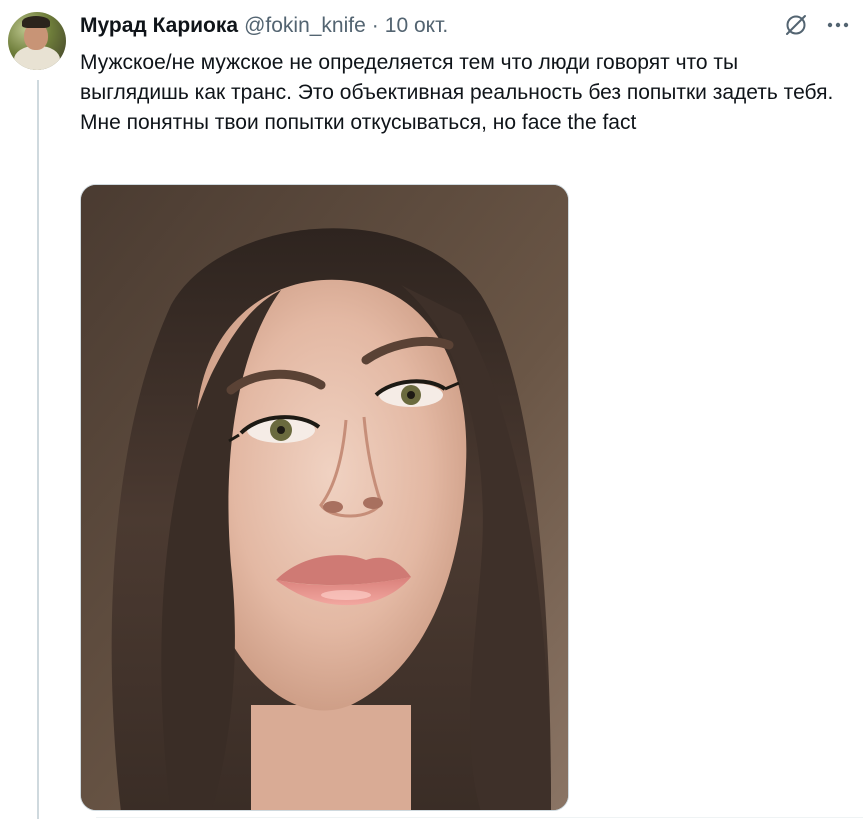 The image size is (863, 819). I want to click on tweet-date: 10 окт., so click(416, 26).